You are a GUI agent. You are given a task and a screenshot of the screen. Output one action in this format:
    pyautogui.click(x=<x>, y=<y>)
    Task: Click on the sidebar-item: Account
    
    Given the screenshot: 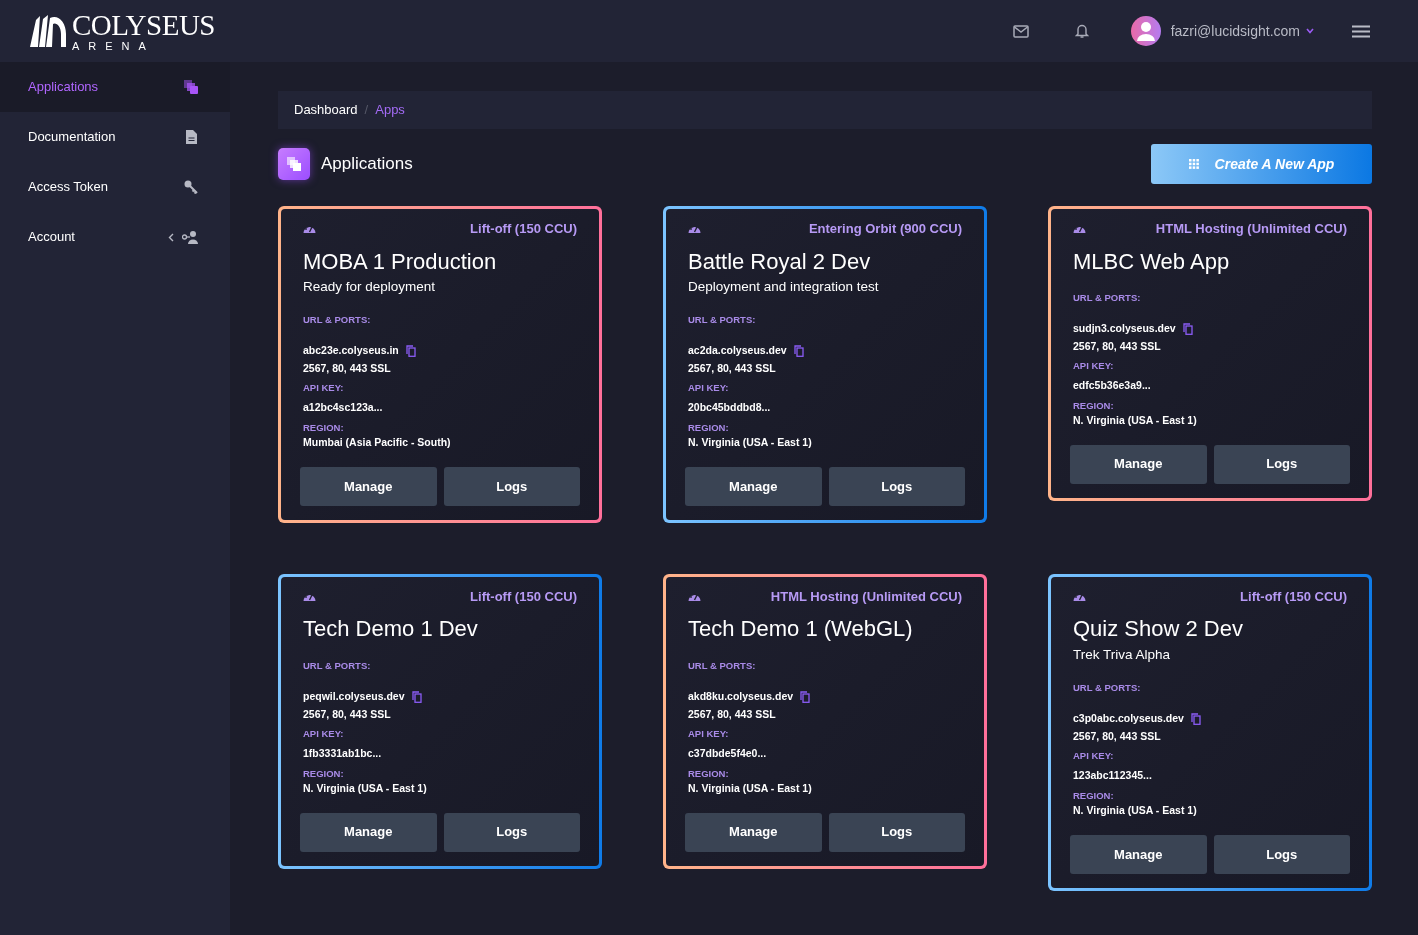 What is the action you would take?
    pyautogui.click(x=115, y=237)
    